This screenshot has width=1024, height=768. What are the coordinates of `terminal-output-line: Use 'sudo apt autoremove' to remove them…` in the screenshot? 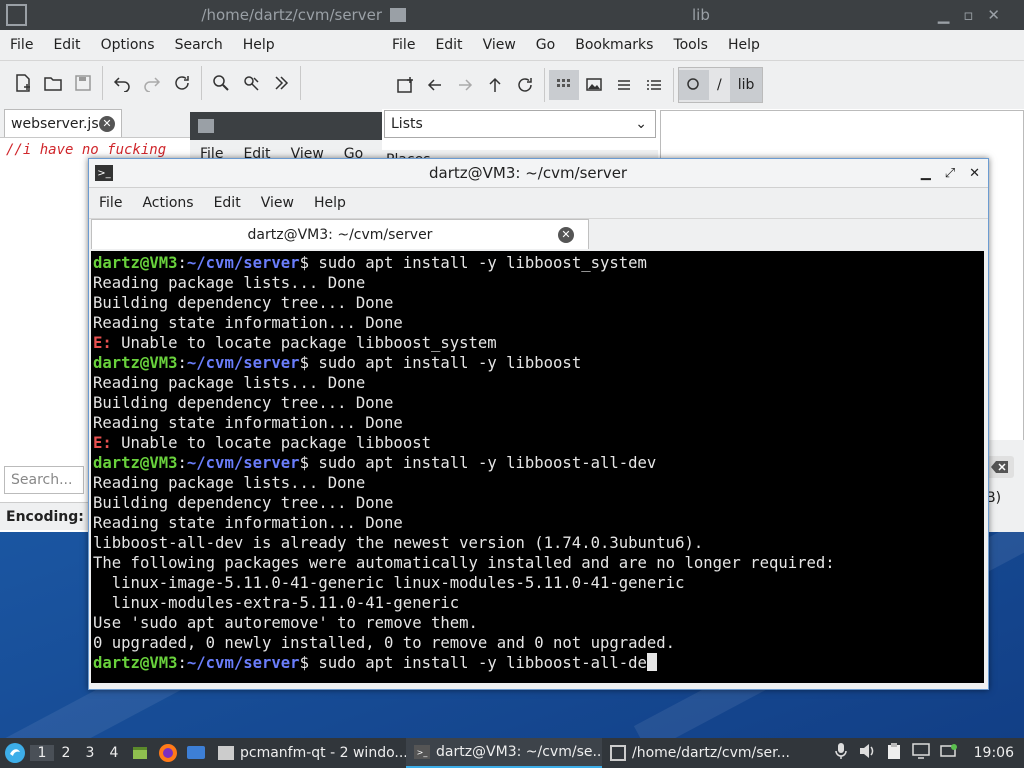 It's located at (285, 623).